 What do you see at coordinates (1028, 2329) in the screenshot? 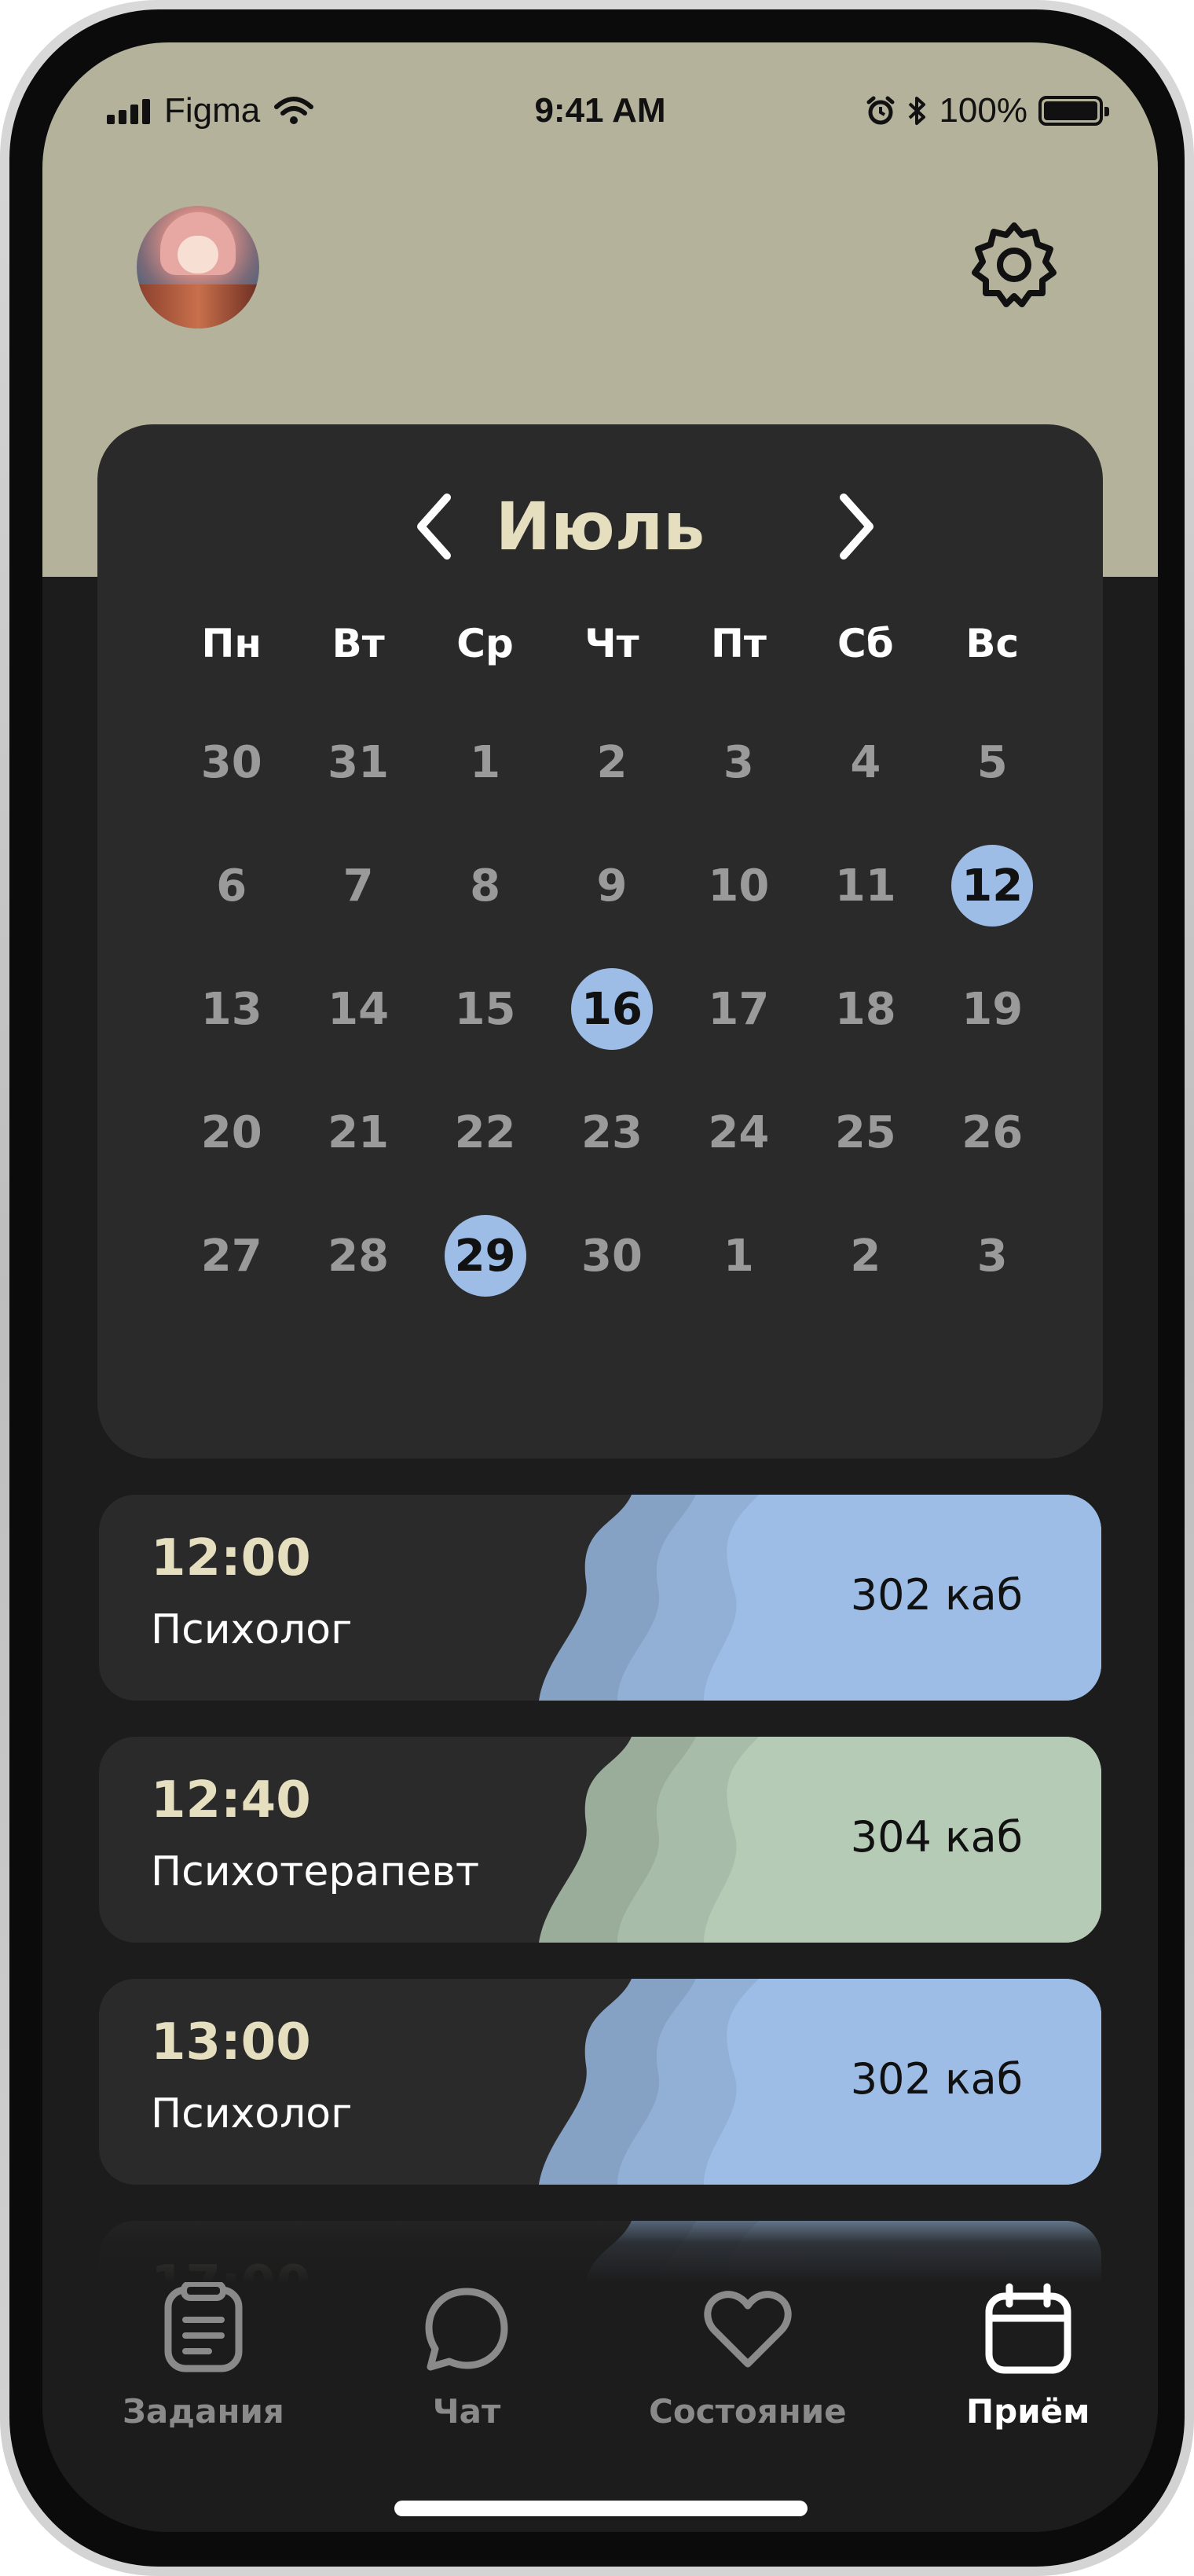
I see `calendar-icon` at bounding box center [1028, 2329].